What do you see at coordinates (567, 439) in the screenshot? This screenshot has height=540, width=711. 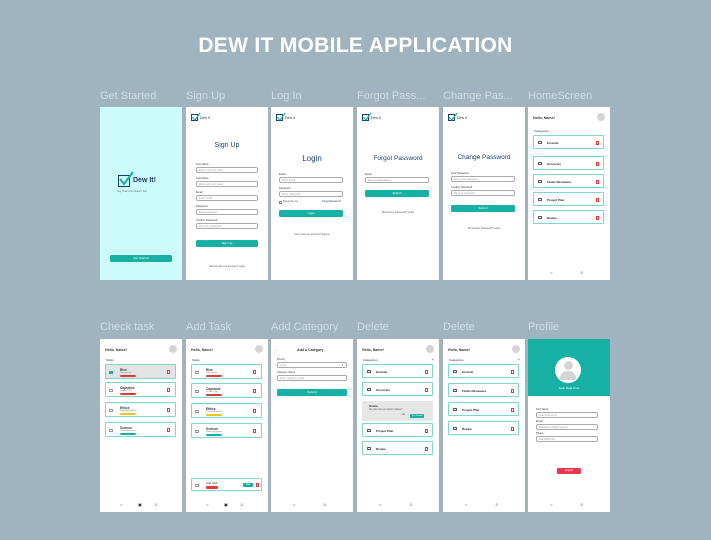 I see `phone-input: 09123456789` at bounding box center [567, 439].